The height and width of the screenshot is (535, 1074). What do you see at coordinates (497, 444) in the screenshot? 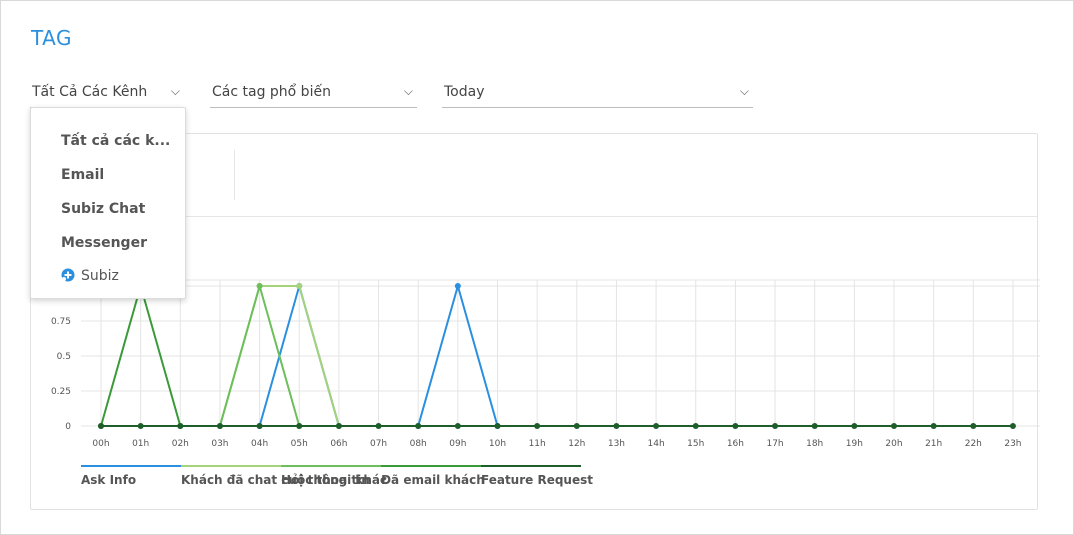
I see `x-tick-label: 10h` at bounding box center [497, 444].